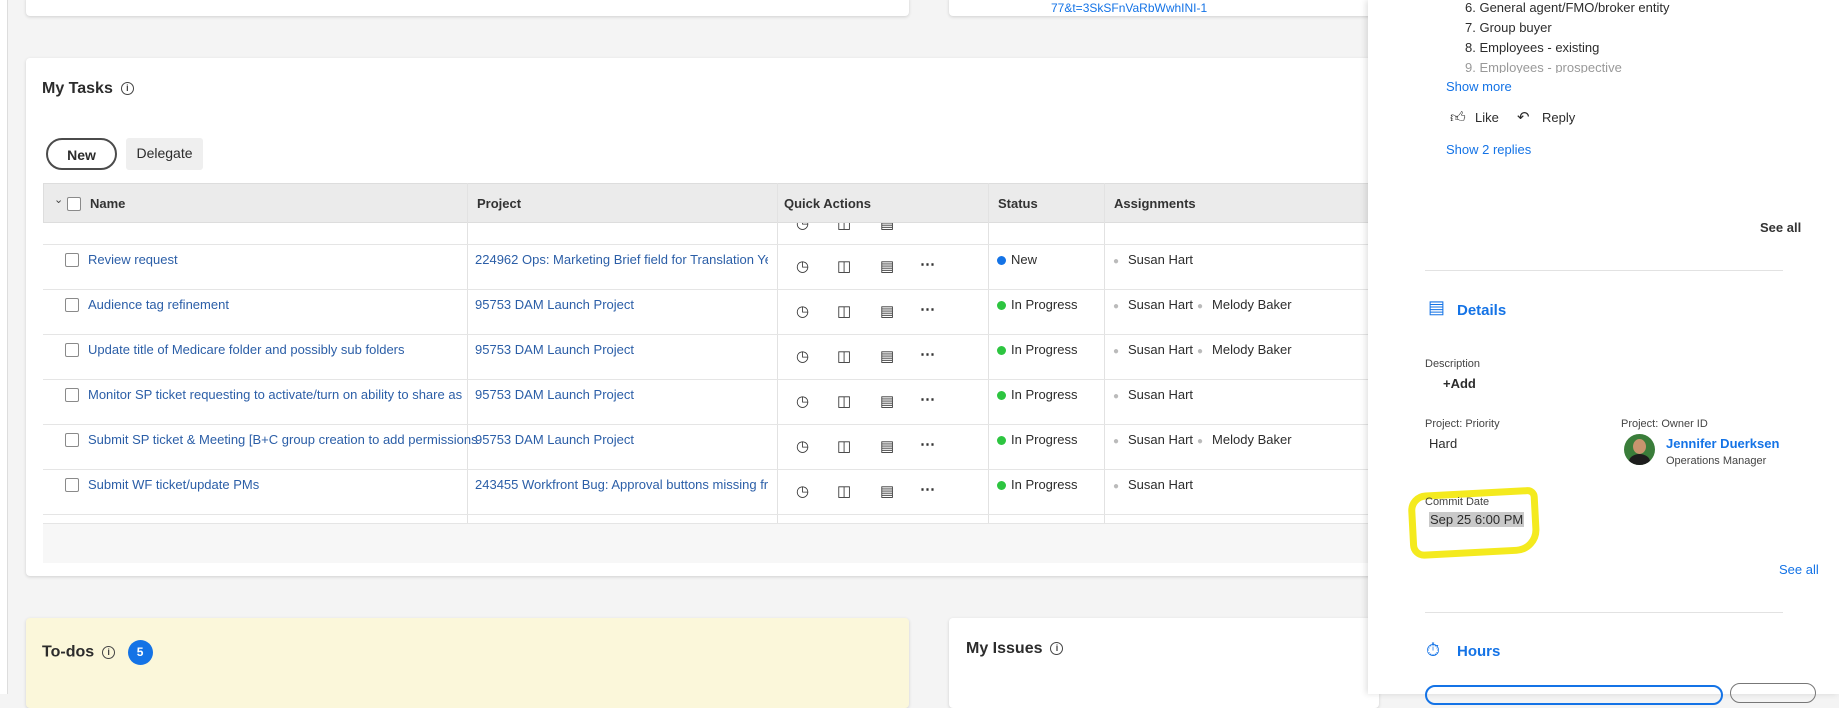 The height and width of the screenshot is (708, 1839). I want to click on owner-name-link: Jennifer Duerksen, so click(1722, 443).